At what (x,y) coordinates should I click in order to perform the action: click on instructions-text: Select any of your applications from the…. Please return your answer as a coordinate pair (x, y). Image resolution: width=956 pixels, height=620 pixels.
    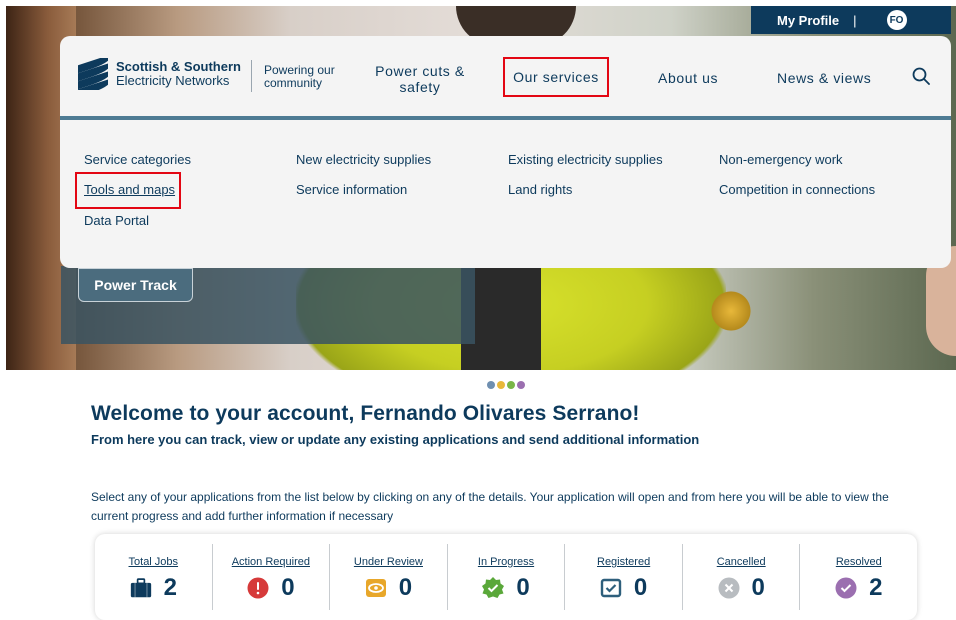
    Looking at the image, I should click on (490, 506).